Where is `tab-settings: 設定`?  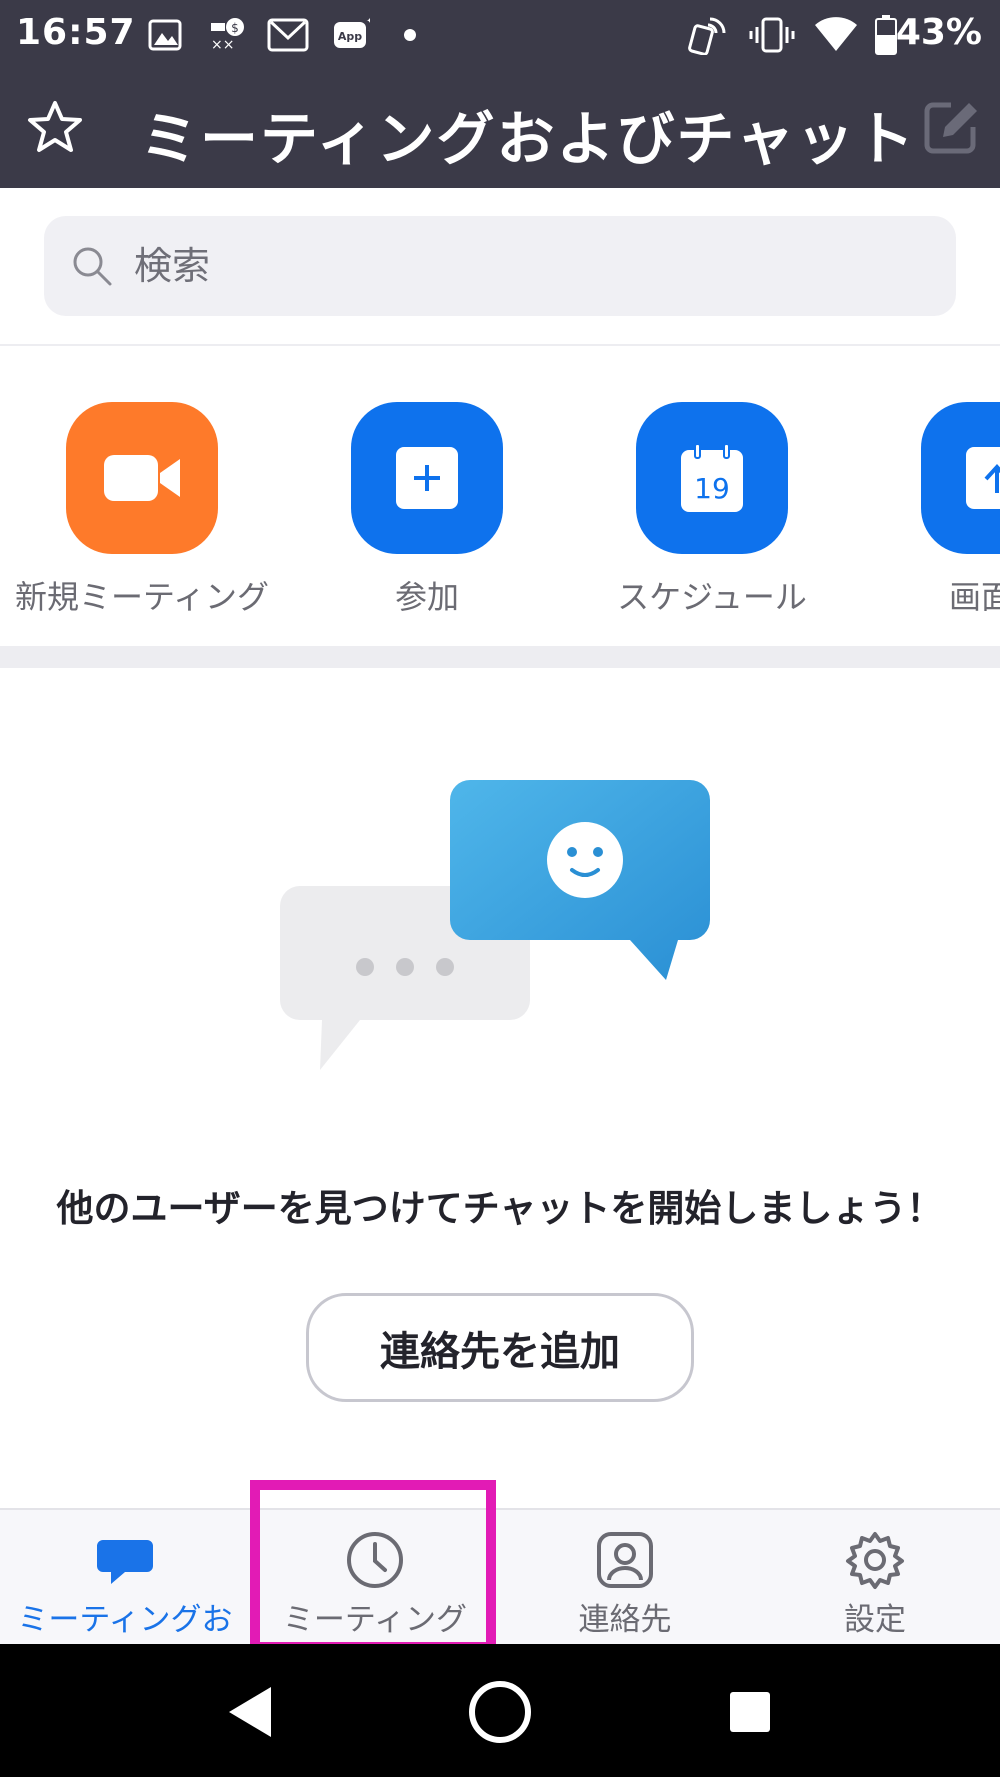 tab-settings: 設定 is located at coordinates (875, 1577).